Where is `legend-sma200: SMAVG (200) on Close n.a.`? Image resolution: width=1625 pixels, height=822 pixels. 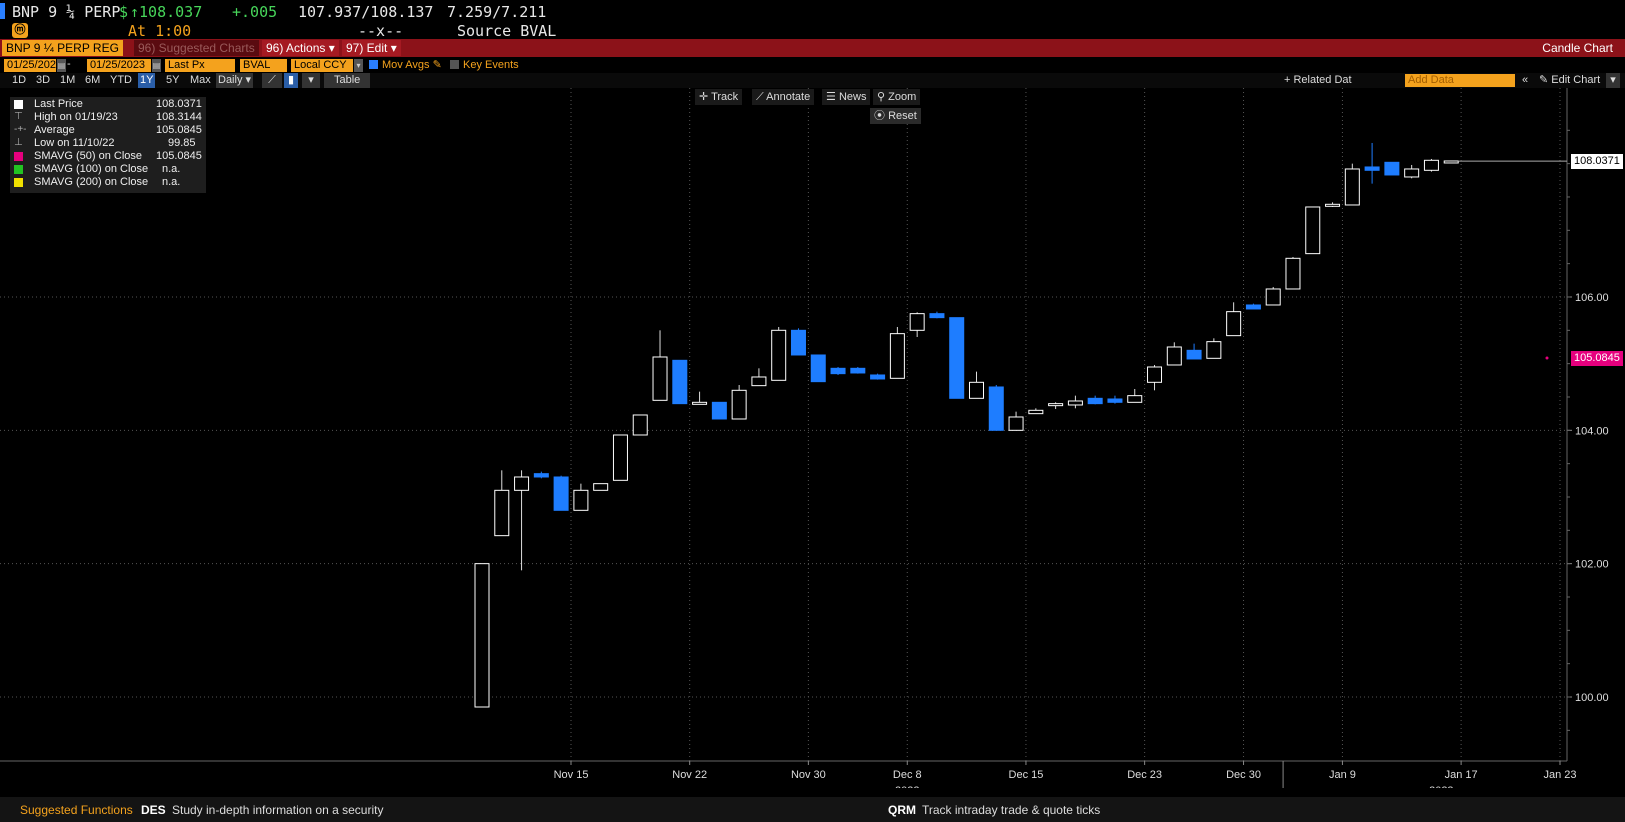 legend-sma200: SMAVG (200) on Close n.a. is located at coordinates (108, 182).